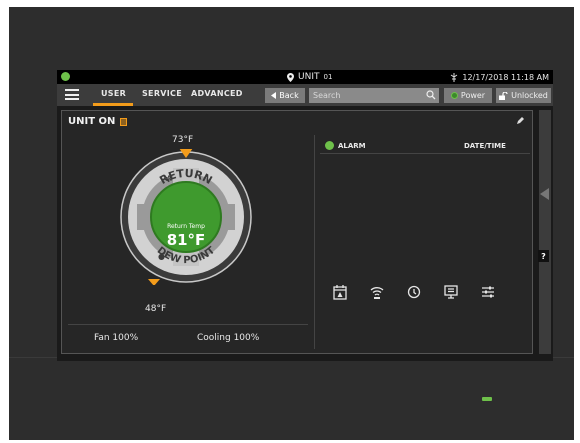  Describe the element at coordinates (487, 399) in the screenshot. I see `status-led` at that location.